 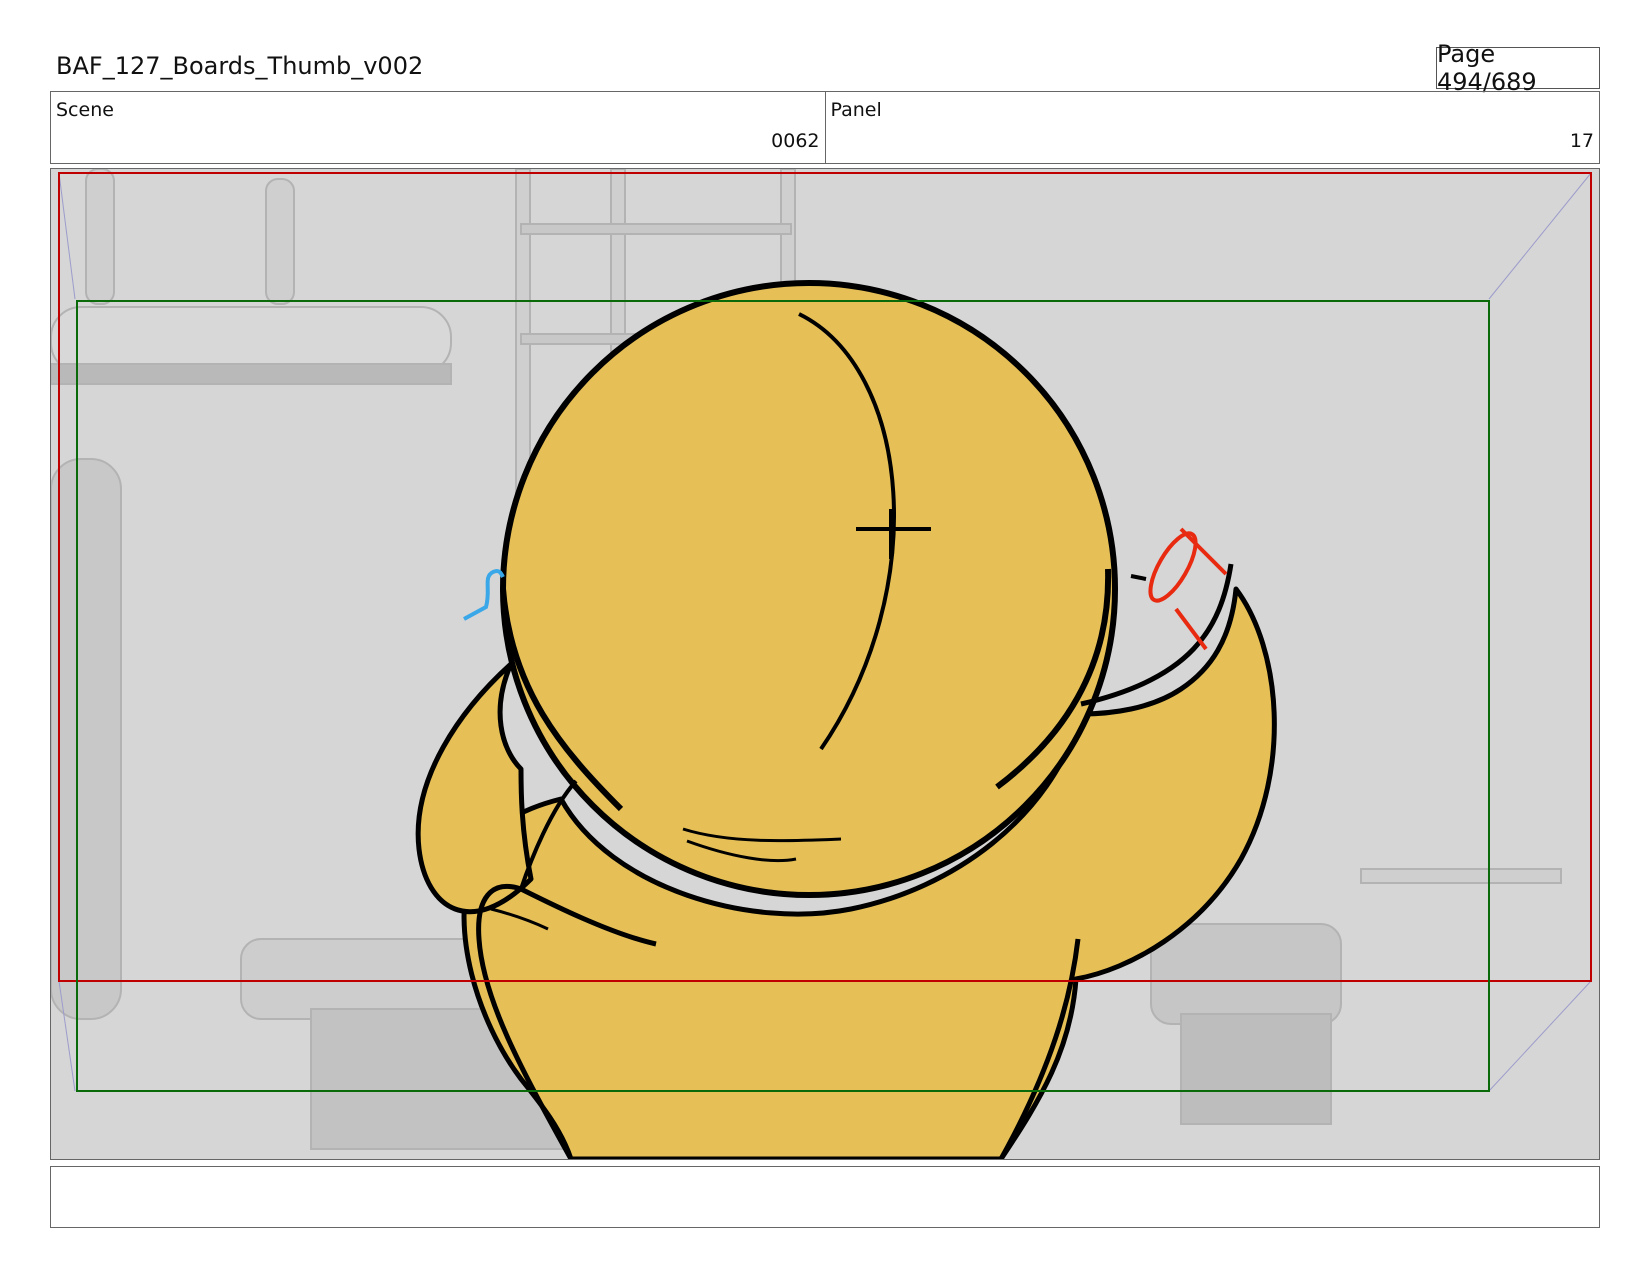 What do you see at coordinates (438, 127) in the screenshot?
I see `scene-cell: Scene 0062` at bounding box center [438, 127].